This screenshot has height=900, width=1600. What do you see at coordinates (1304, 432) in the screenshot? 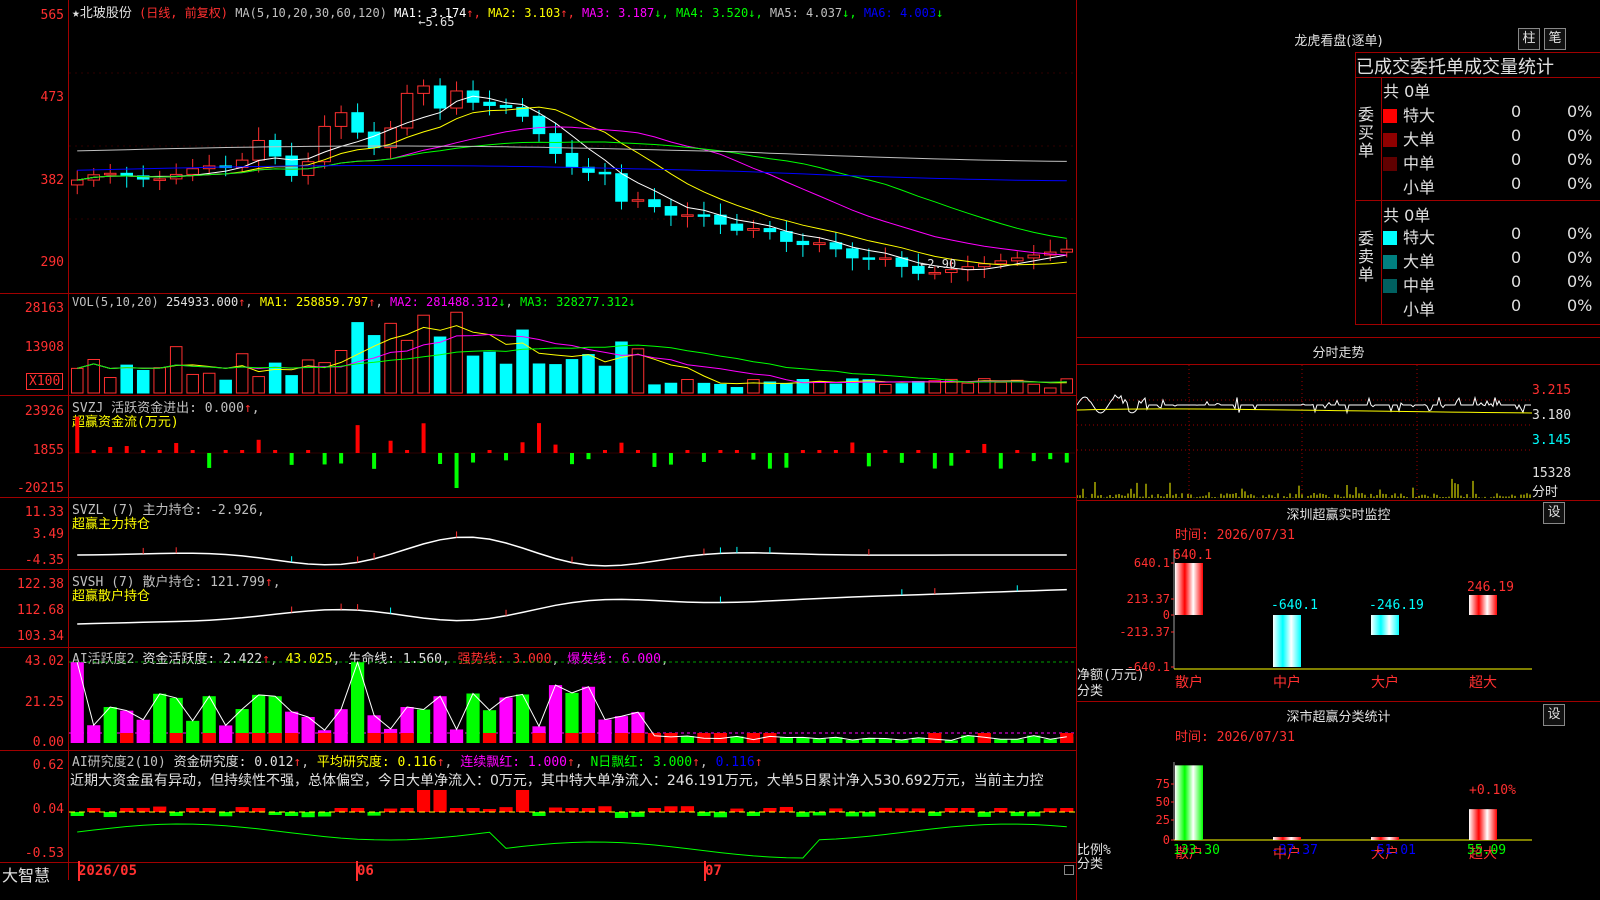
I see `intraday-chart` at bounding box center [1304, 432].